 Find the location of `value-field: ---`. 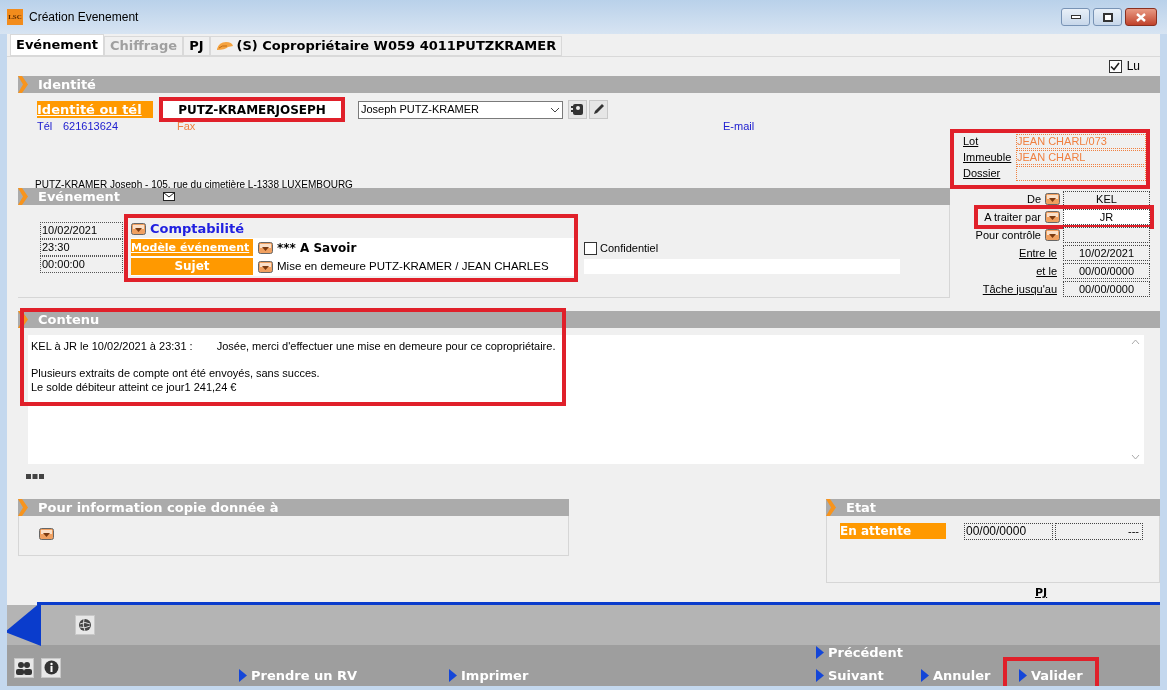

value-field: --- is located at coordinates (1099, 531).